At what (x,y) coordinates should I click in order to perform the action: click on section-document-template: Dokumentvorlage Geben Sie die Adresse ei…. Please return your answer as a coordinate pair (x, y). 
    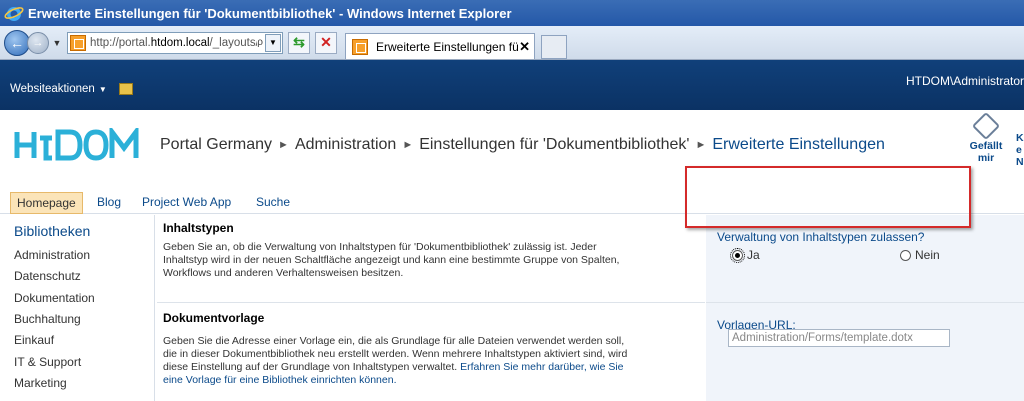
    Looking at the image, I should click on (431, 352).